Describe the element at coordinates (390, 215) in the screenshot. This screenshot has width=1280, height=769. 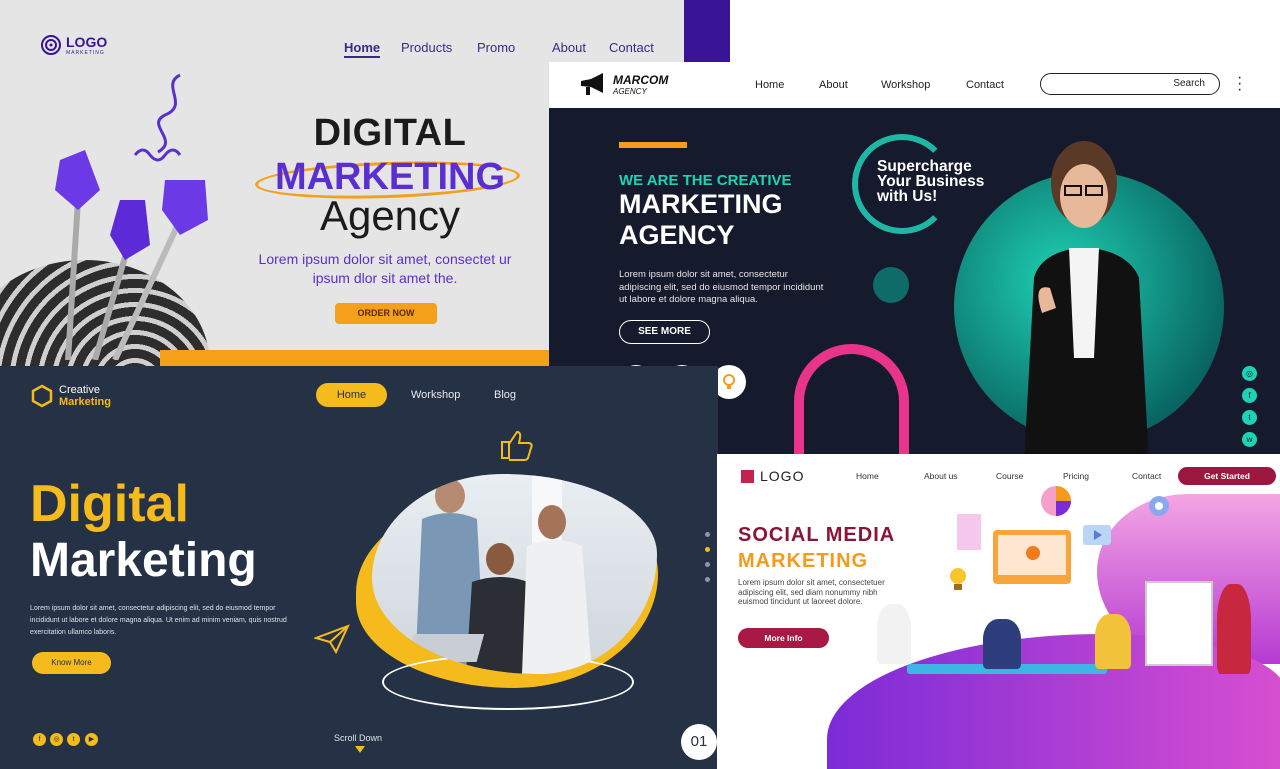
I see `hero-title-line3: Agency` at that location.